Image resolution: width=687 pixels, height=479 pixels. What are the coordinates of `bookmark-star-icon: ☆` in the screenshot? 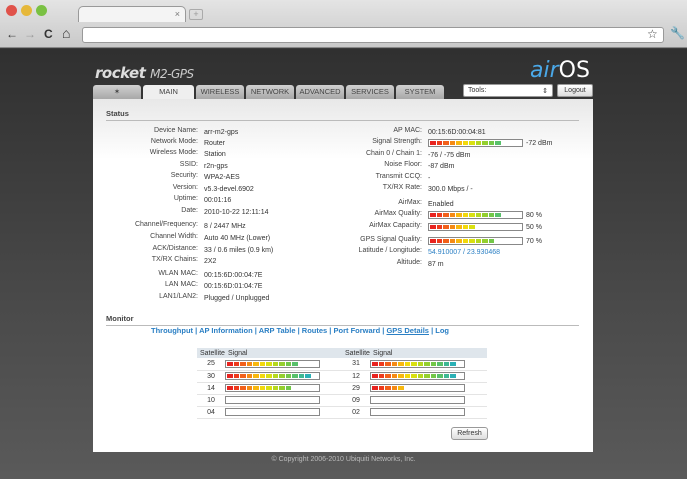 It's located at (652, 34).